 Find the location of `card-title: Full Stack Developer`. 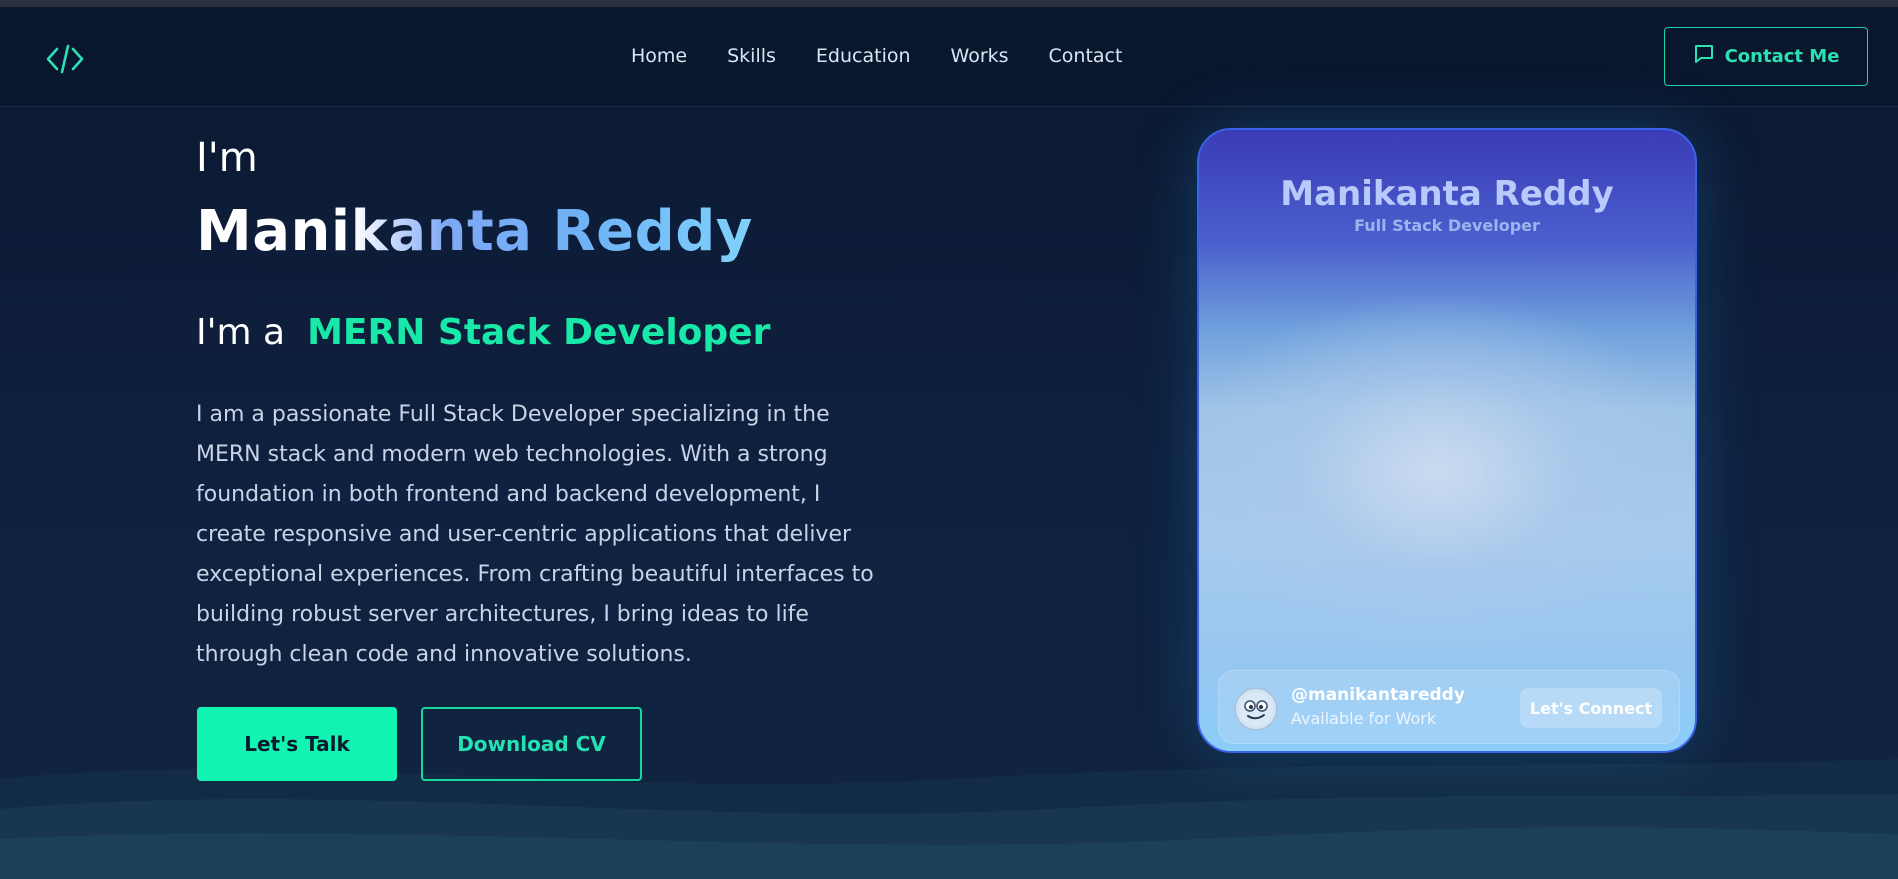

card-title: Full Stack Developer is located at coordinates (1447, 225).